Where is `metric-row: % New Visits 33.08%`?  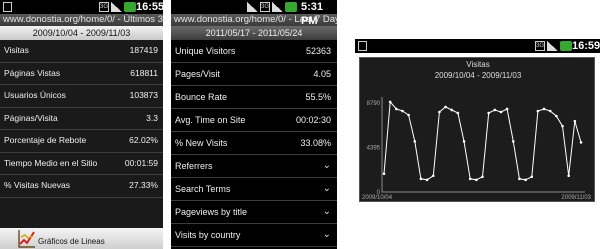
metric-row: % New Visits 33.08% is located at coordinates (254, 143).